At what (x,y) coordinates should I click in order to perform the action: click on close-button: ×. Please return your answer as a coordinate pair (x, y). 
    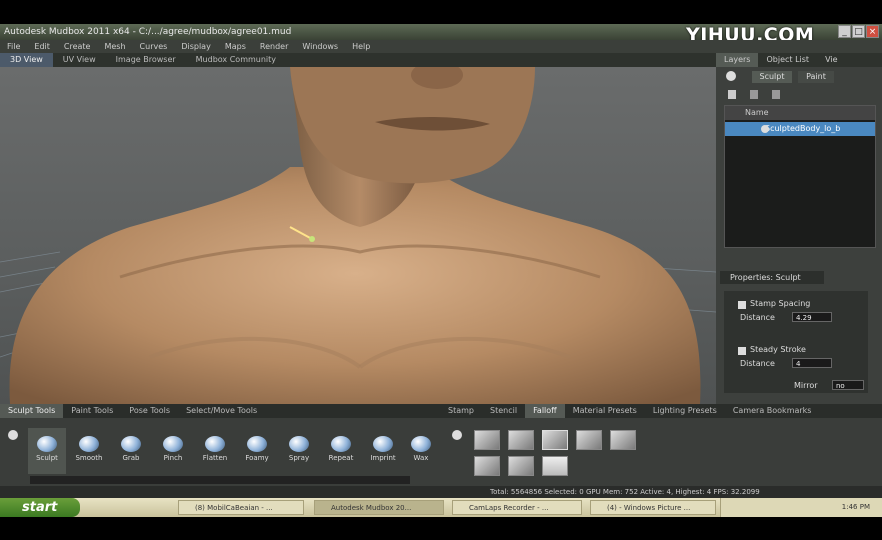
    Looking at the image, I should click on (872, 31).